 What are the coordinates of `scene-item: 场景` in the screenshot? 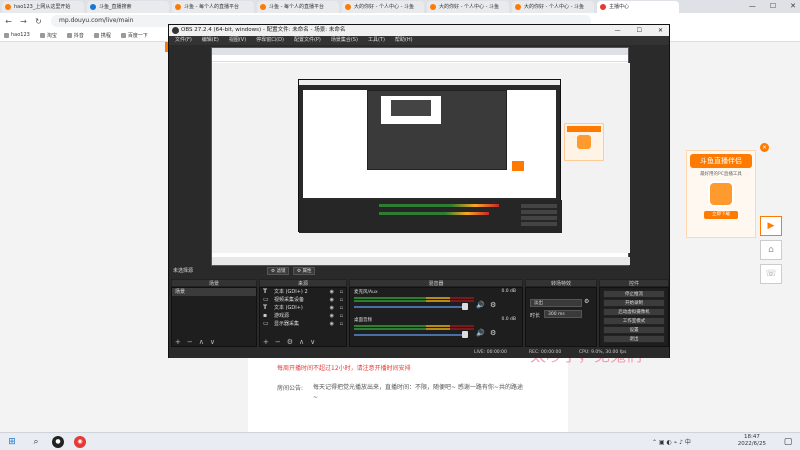 It's located at (214, 292).